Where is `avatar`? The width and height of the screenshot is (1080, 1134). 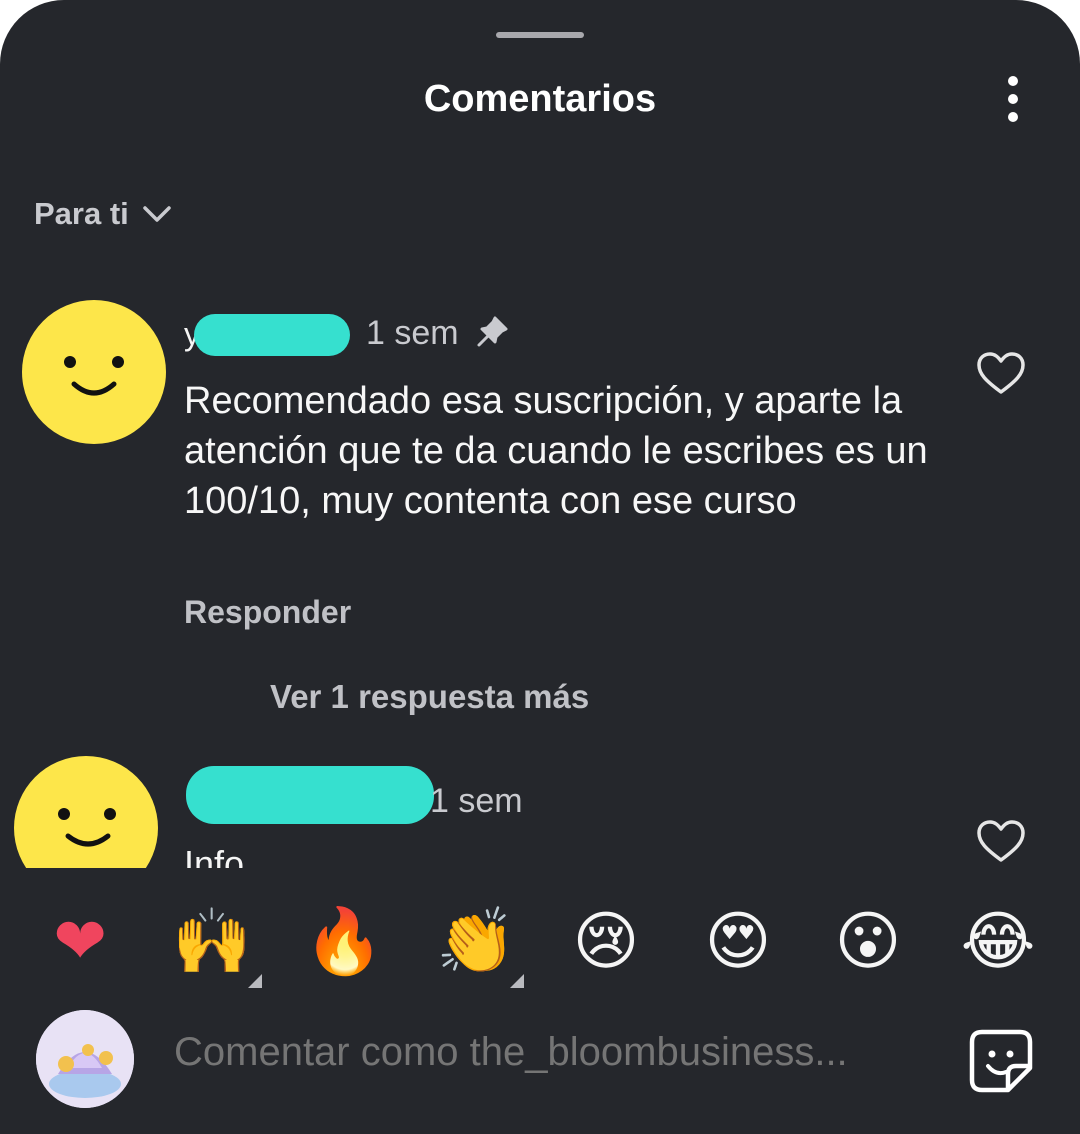
avatar is located at coordinates (94, 372).